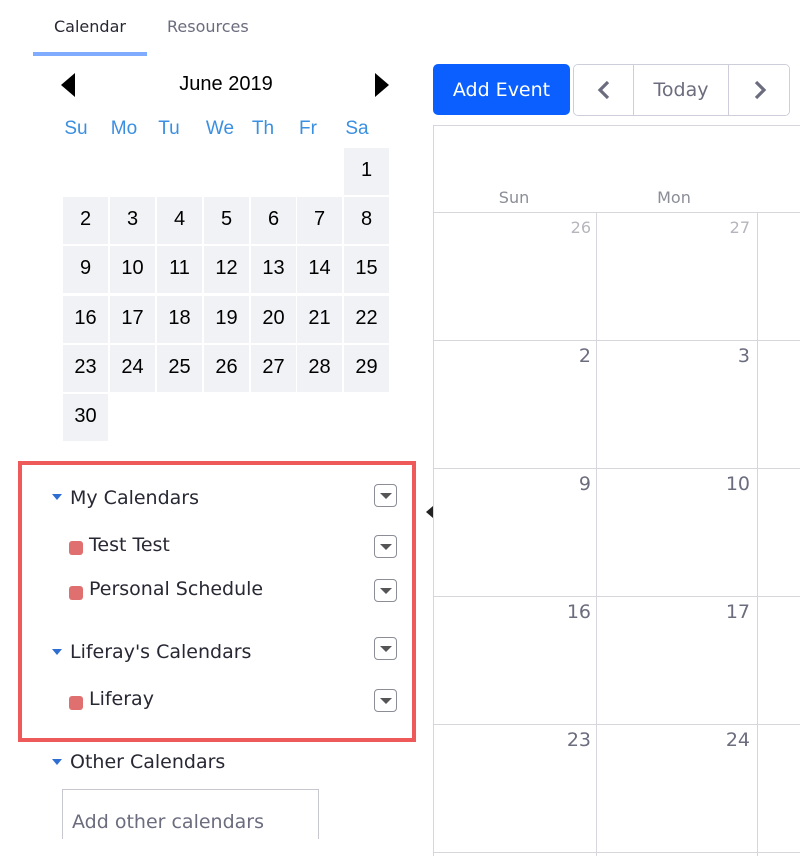 This screenshot has width=800, height=856. Describe the element at coordinates (273, 368) in the screenshot. I see `mini-calendar-day: 27` at that location.